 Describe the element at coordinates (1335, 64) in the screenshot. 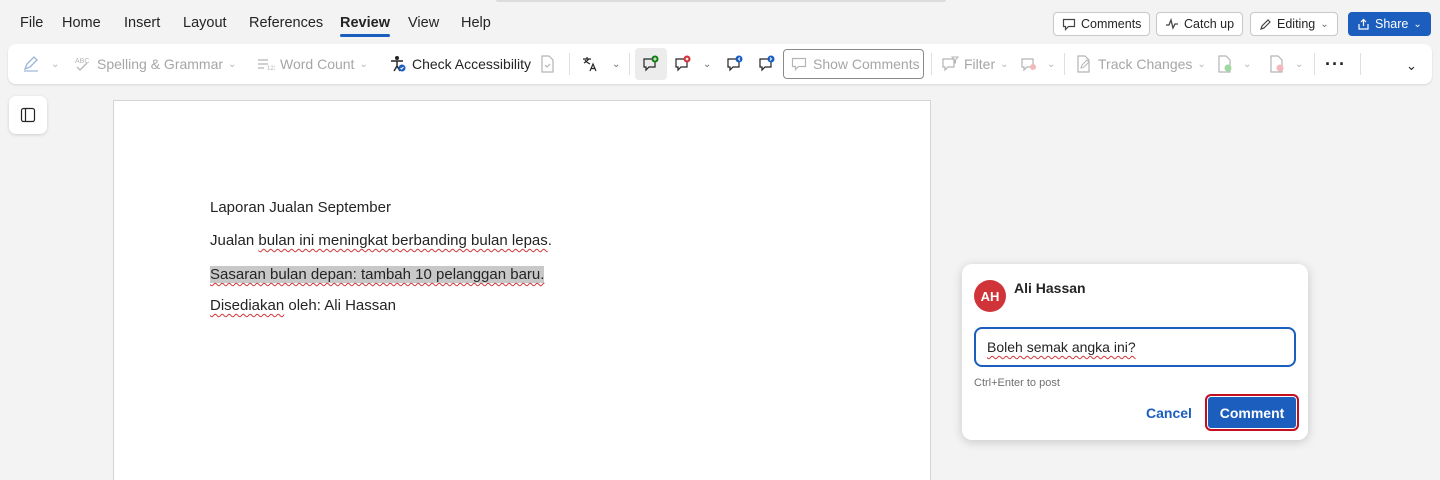

I see `more-options-icon: ···` at that location.